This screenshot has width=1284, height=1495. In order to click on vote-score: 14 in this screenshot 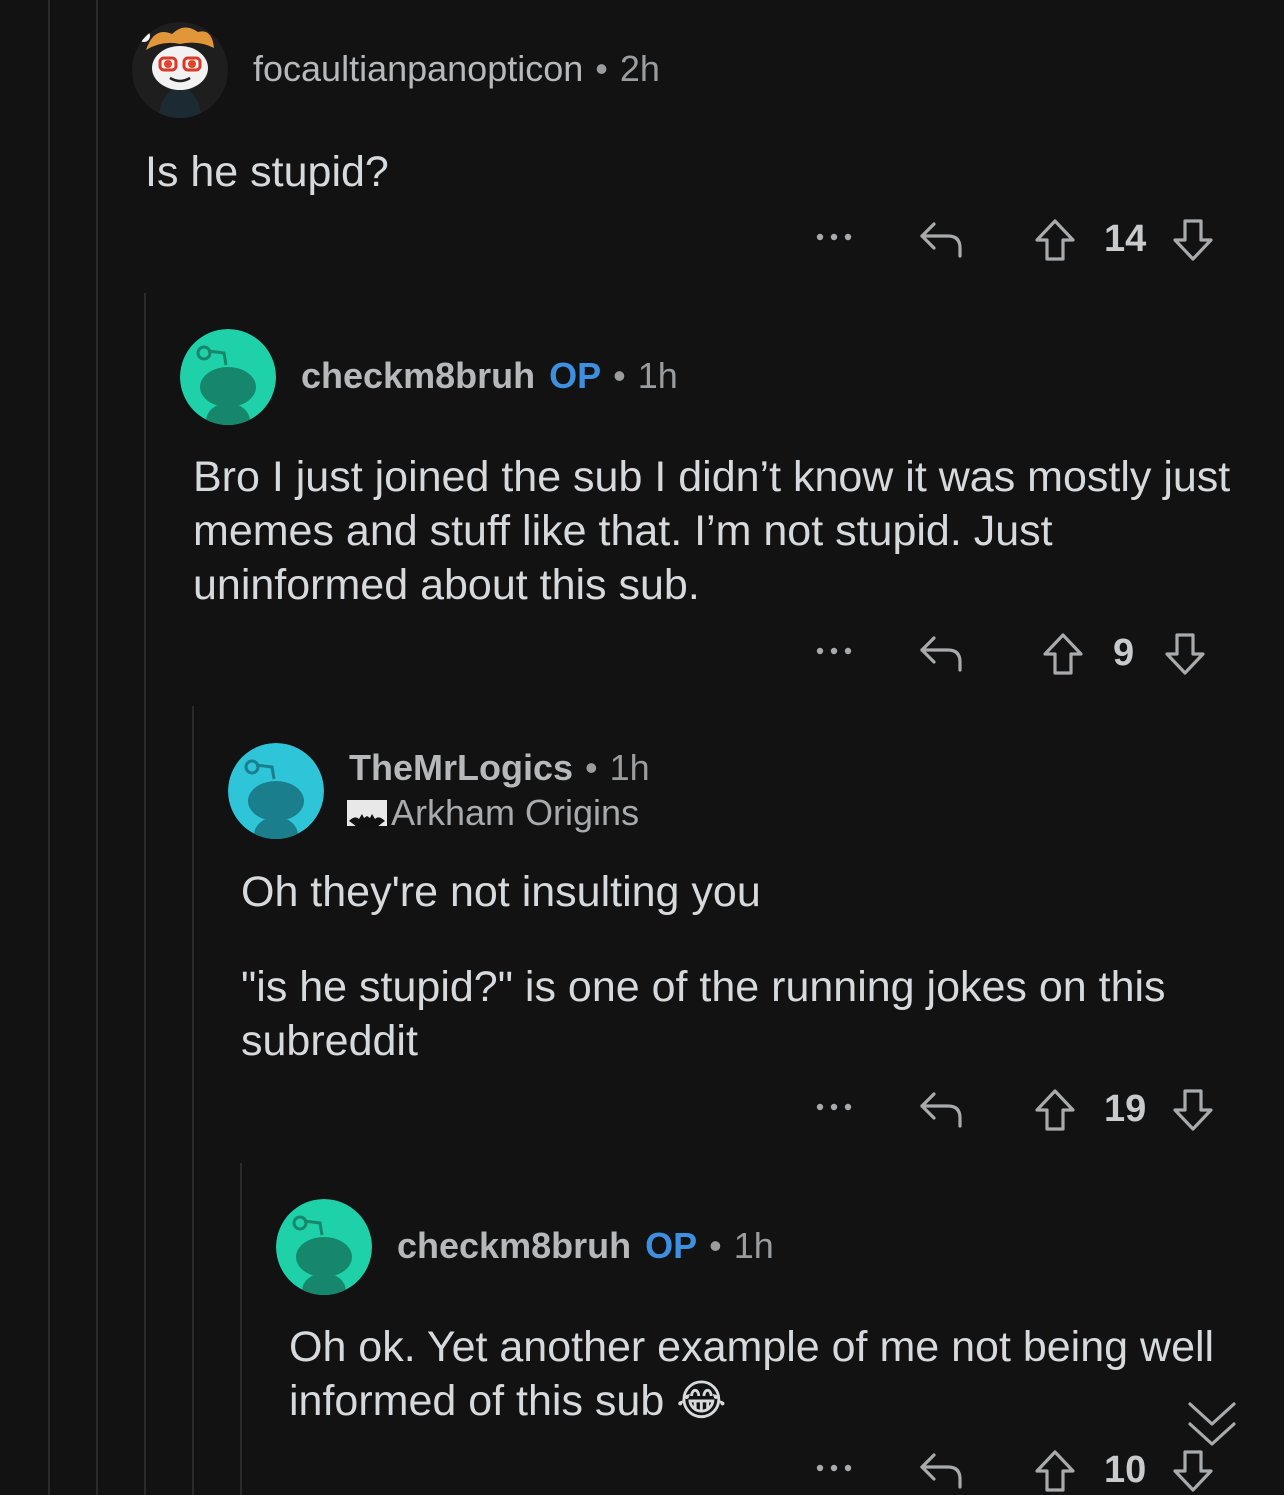, I will do `click(1125, 239)`.